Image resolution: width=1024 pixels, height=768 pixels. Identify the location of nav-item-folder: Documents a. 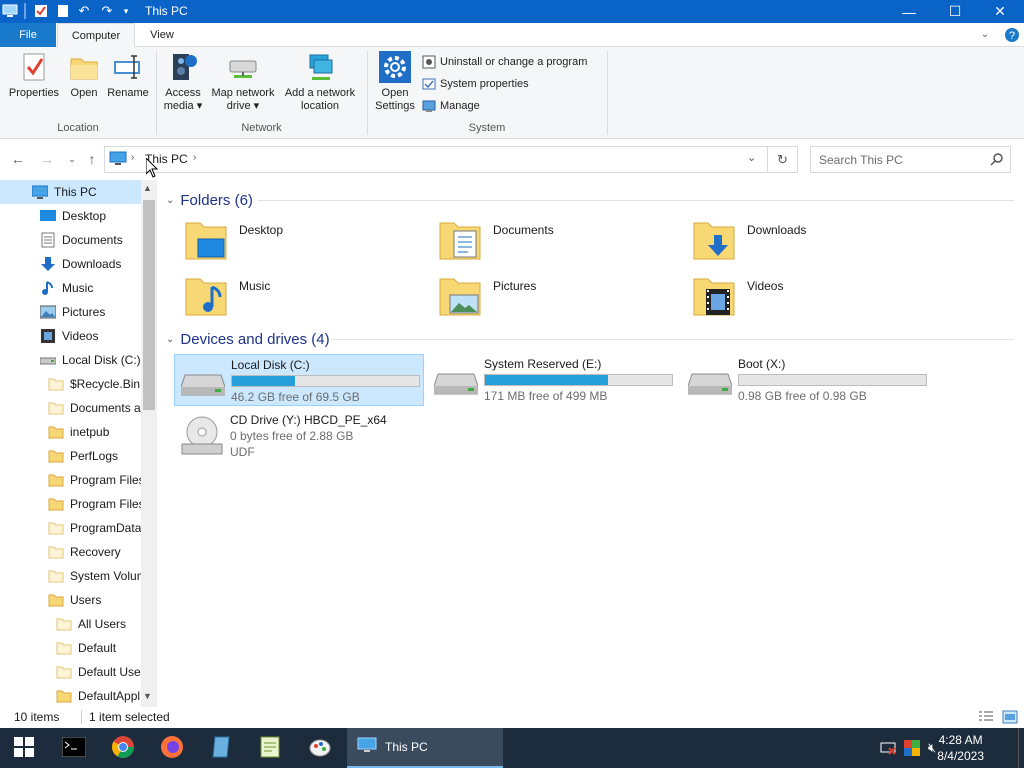
(94, 408).